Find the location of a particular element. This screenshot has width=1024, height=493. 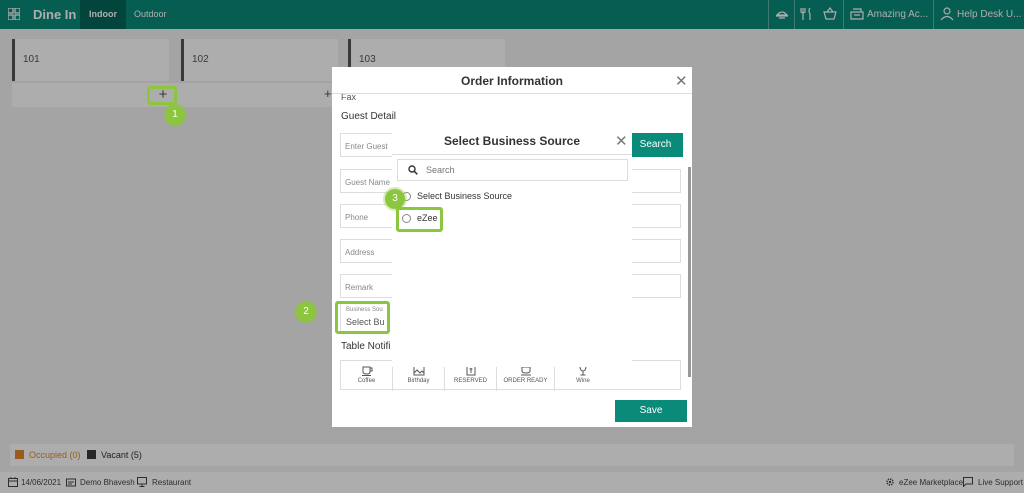

search-icon is located at coordinates (413, 170).